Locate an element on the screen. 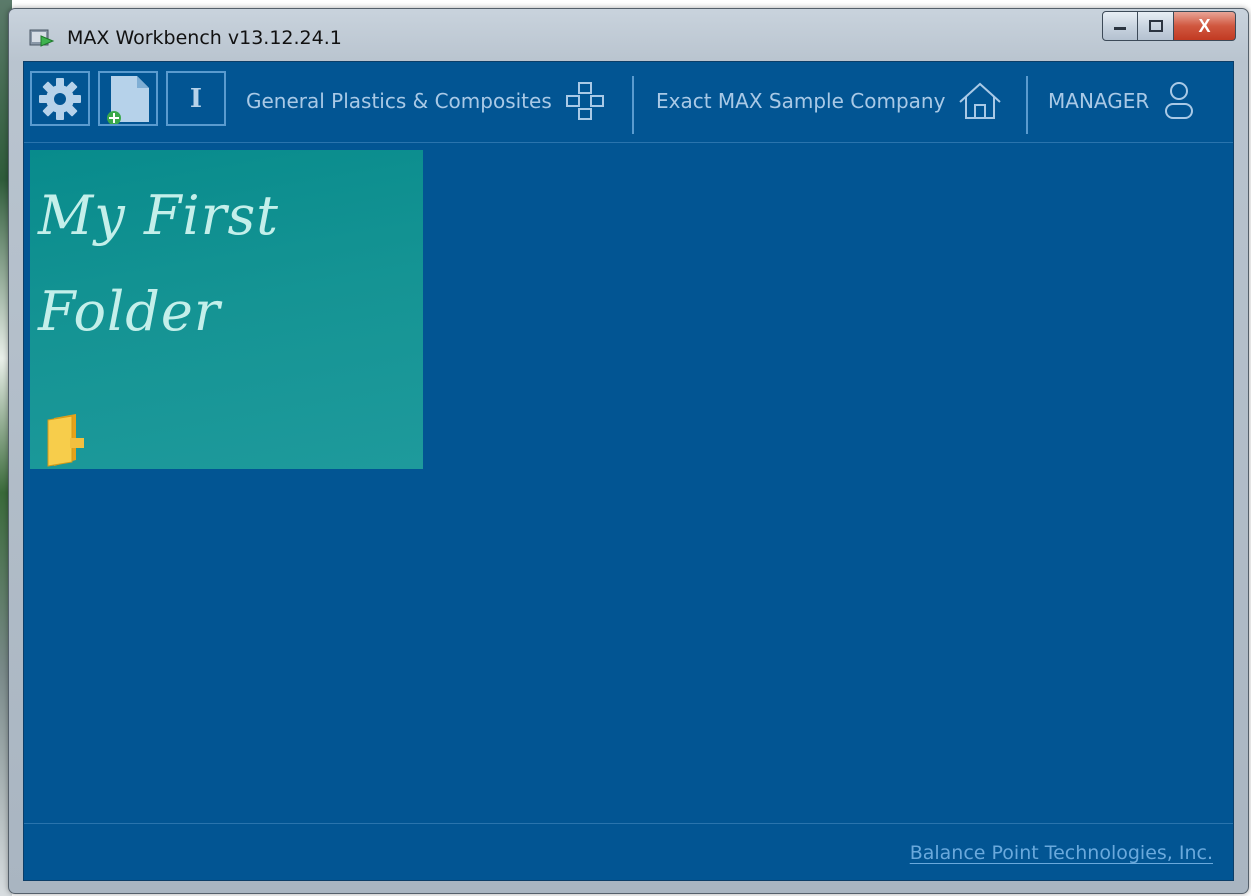  close-icon: X is located at coordinates (1204, 25).